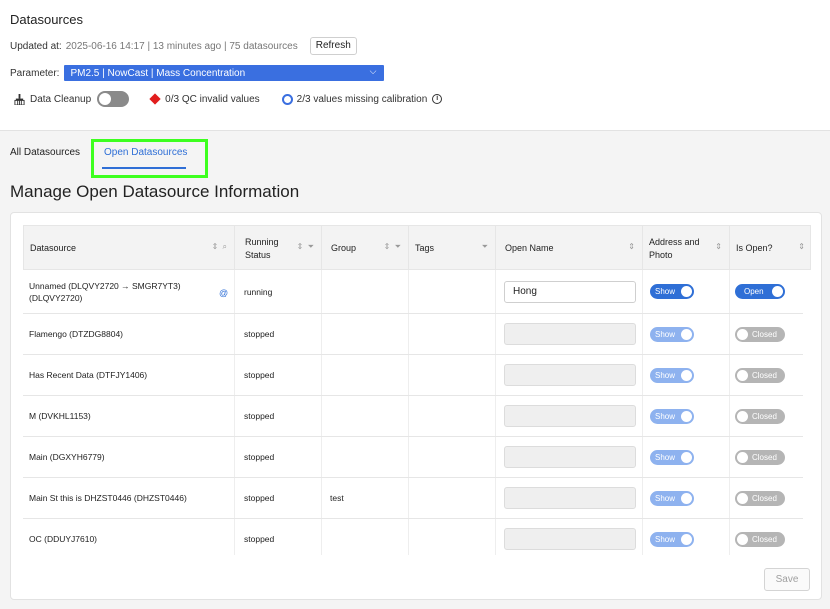  I want to click on column-is-open: Is Open? ⇕, so click(770, 248).